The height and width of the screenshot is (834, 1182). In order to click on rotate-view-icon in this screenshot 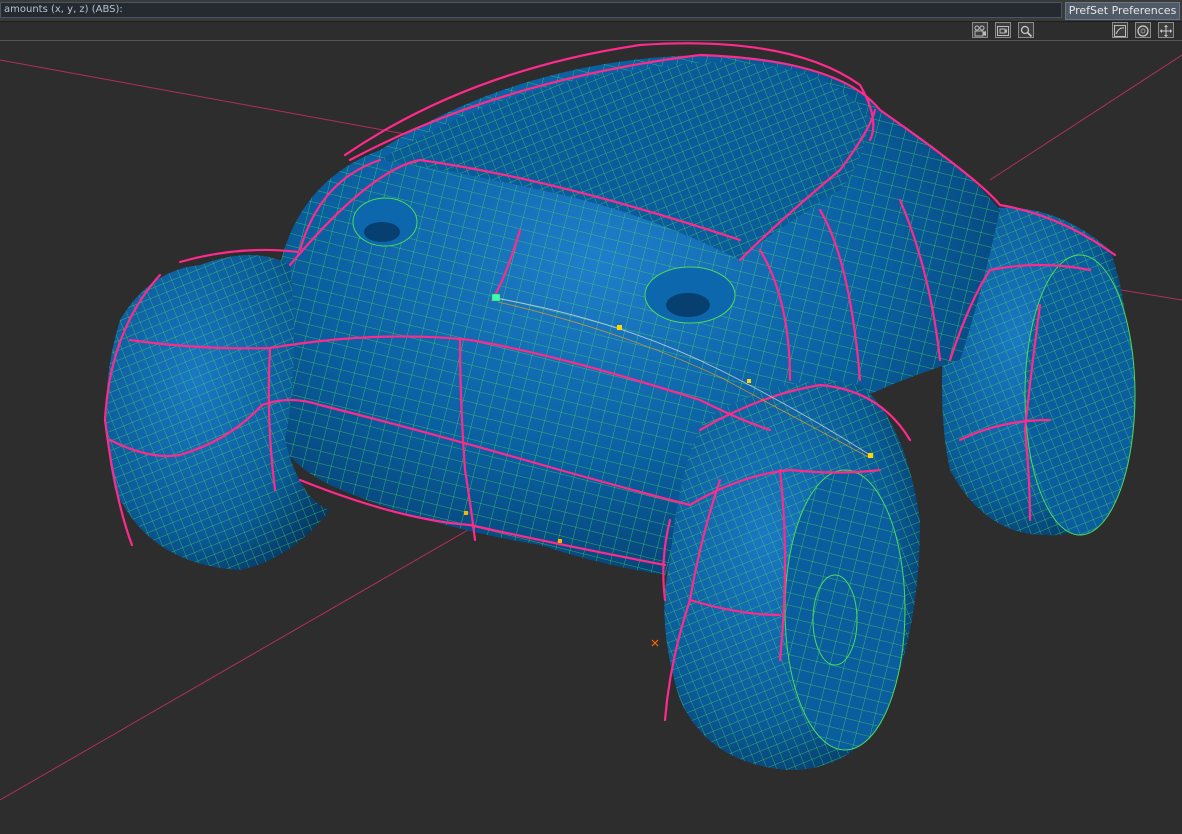, I will do `click(1143, 30)`.